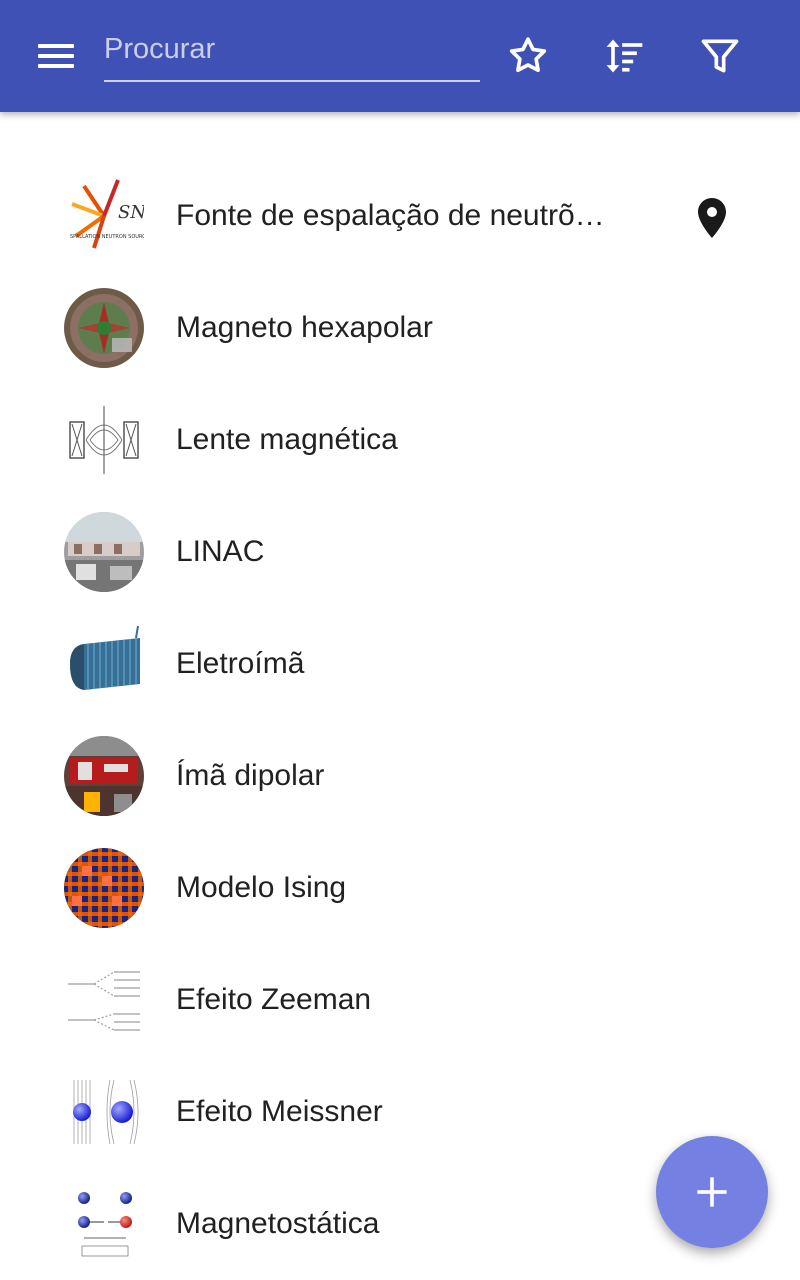 Image resolution: width=800 pixels, height=1280 pixels. What do you see at coordinates (104, 328) in the screenshot?
I see `magnet-photo-icon` at bounding box center [104, 328].